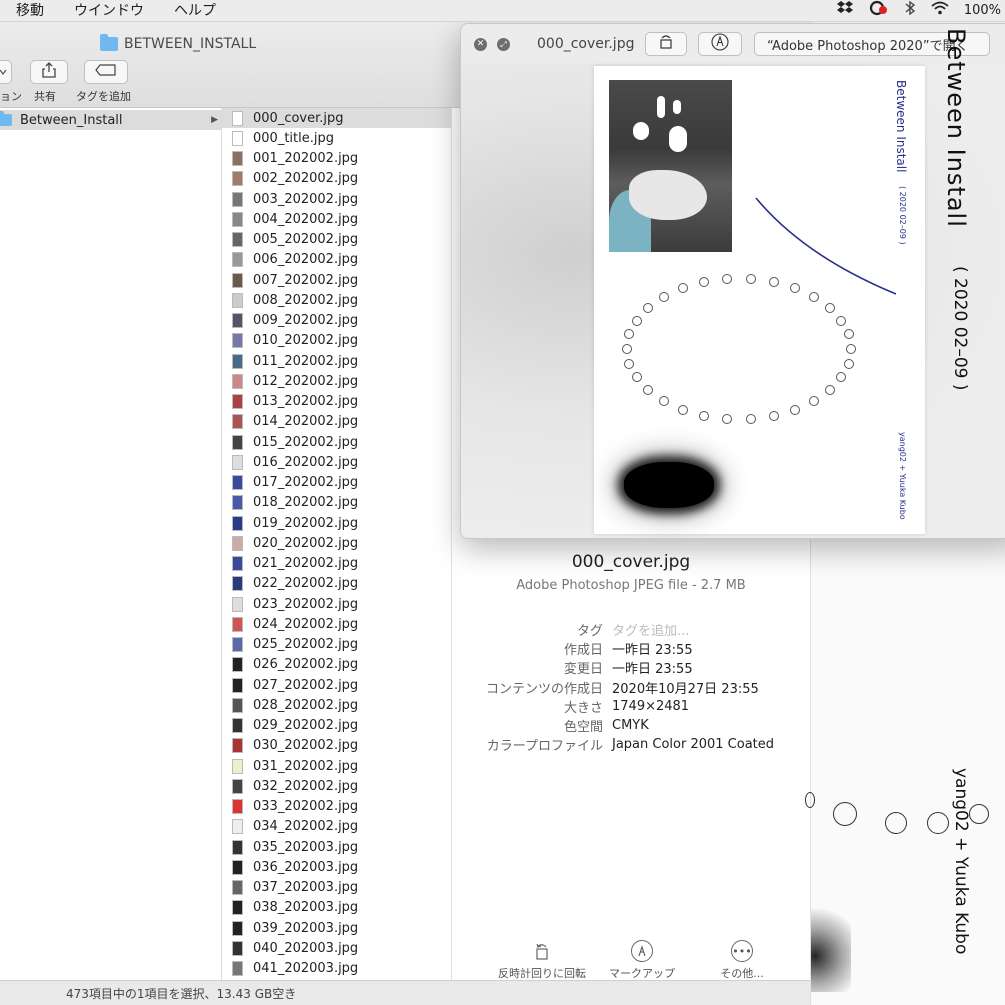  What do you see at coordinates (589, 632) in the screenshot?
I see `metadata-key: タグ` at bounding box center [589, 632].